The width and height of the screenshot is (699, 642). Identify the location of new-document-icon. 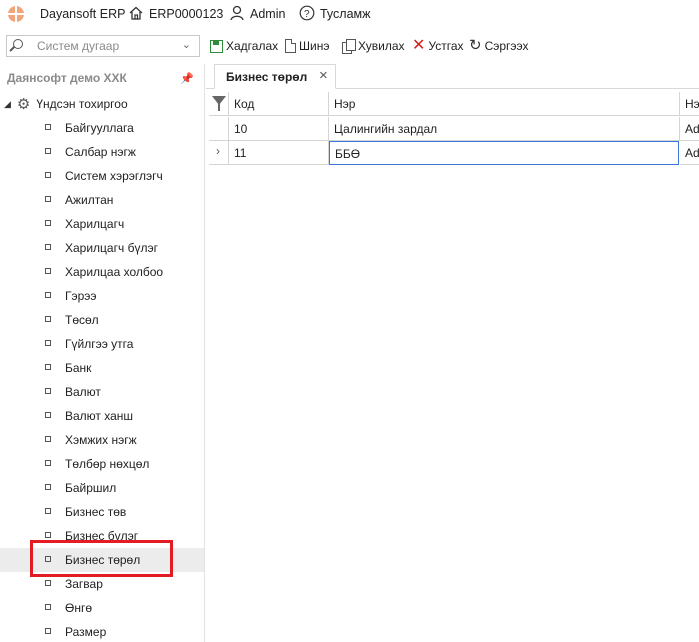
(290, 46).